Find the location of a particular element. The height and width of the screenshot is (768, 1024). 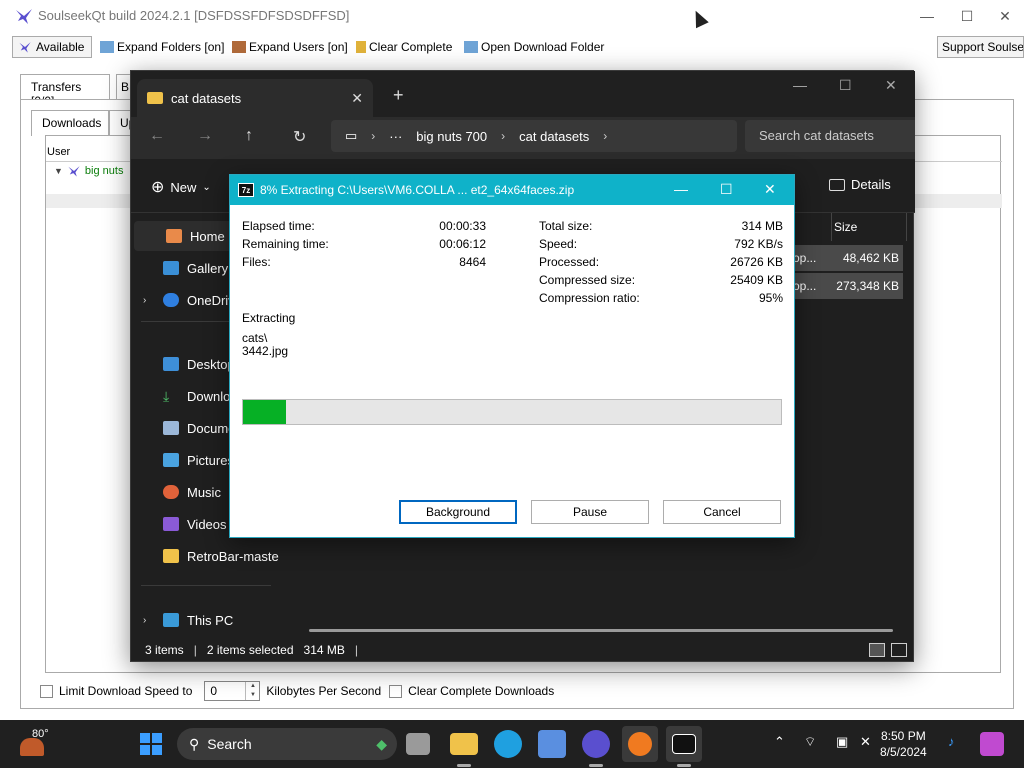

tab-transfers: Transfers [0/0] is located at coordinates (65, 91).